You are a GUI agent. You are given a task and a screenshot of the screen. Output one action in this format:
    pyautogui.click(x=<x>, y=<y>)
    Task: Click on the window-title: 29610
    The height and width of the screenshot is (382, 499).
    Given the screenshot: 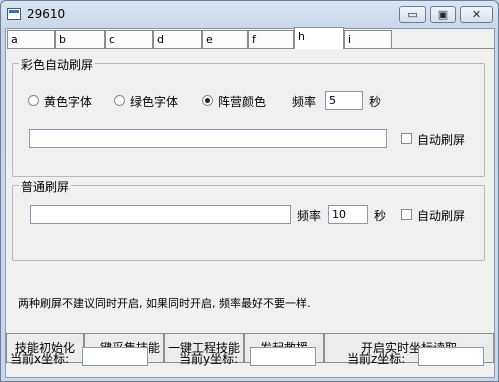 What is the action you would take?
    pyautogui.click(x=46, y=14)
    